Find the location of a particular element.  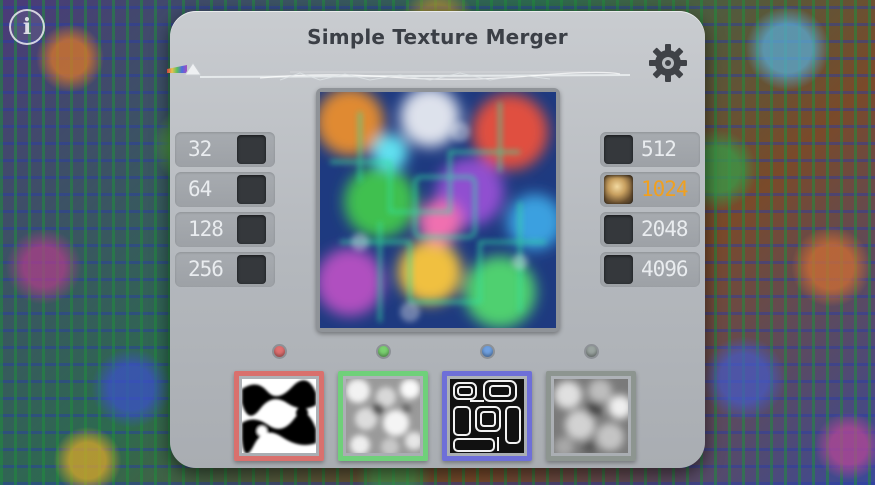

blue-channel-texture is located at coordinates (487, 416).